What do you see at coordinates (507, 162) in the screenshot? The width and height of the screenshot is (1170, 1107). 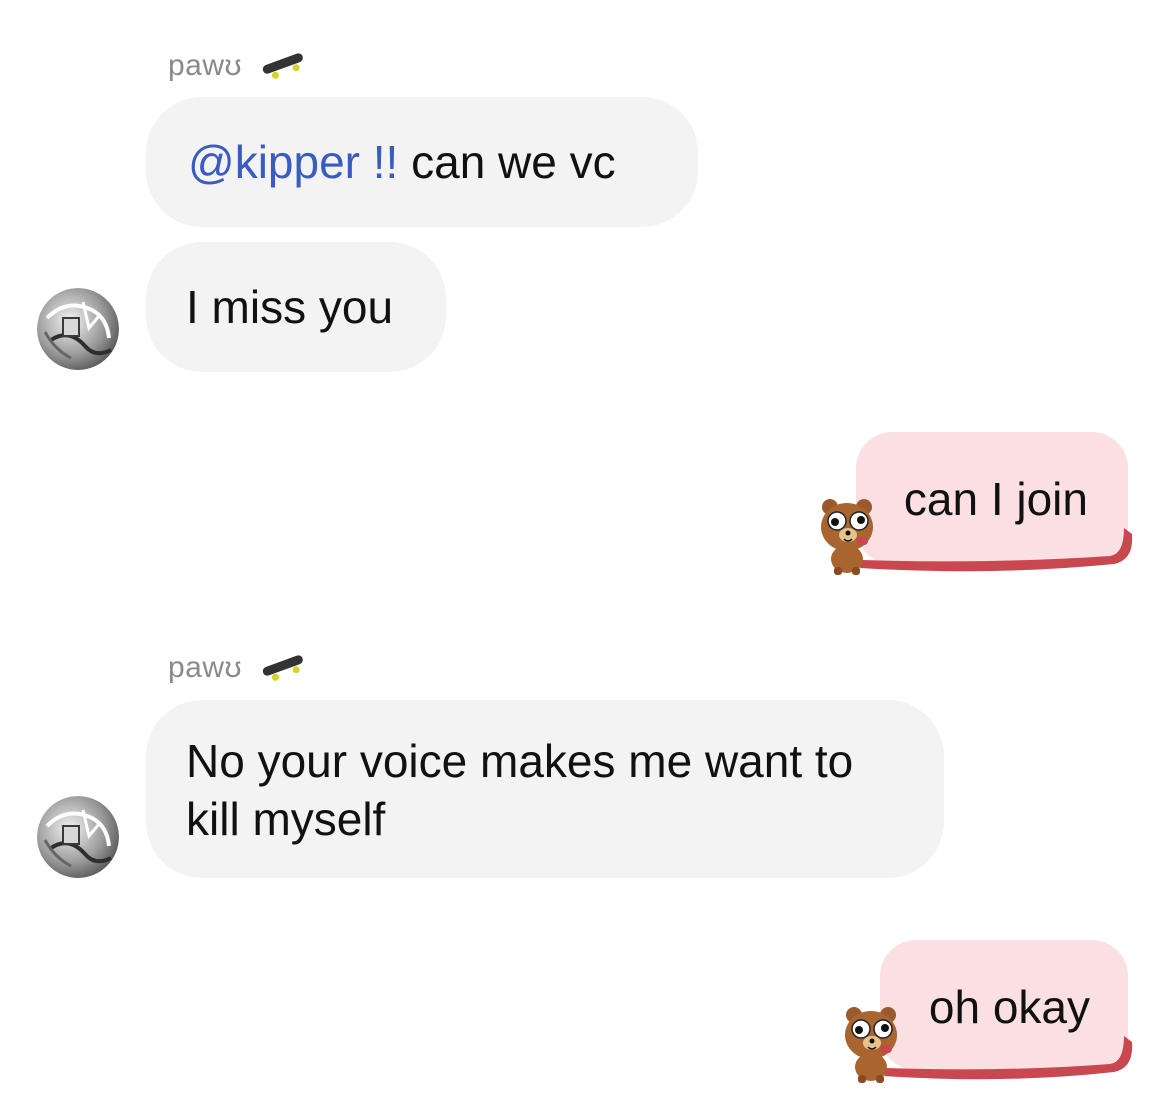 I see `message-text: can we vc` at bounding box center [507, 162].